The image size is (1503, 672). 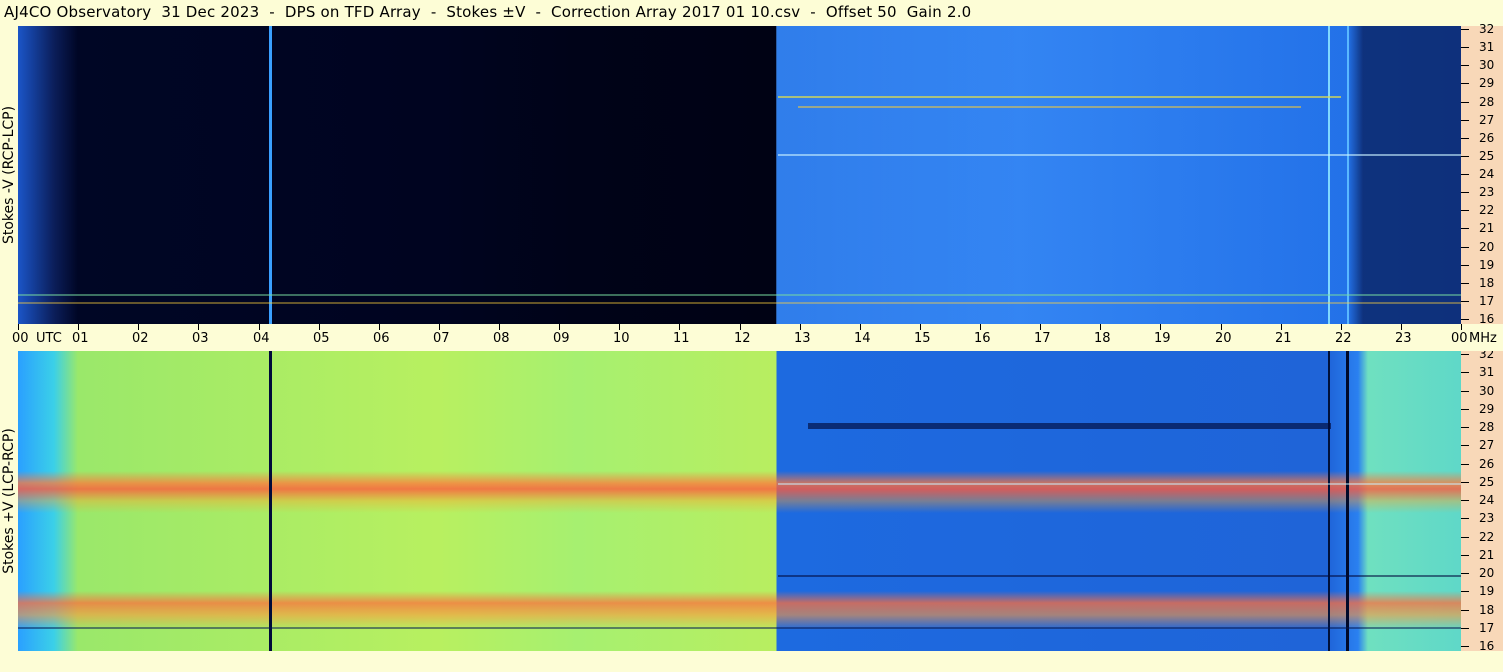 What do you see at coordinates (1487, 228) in the screenshot?
I see `y-tick-label: 21` at bounding box center [1487, 228].